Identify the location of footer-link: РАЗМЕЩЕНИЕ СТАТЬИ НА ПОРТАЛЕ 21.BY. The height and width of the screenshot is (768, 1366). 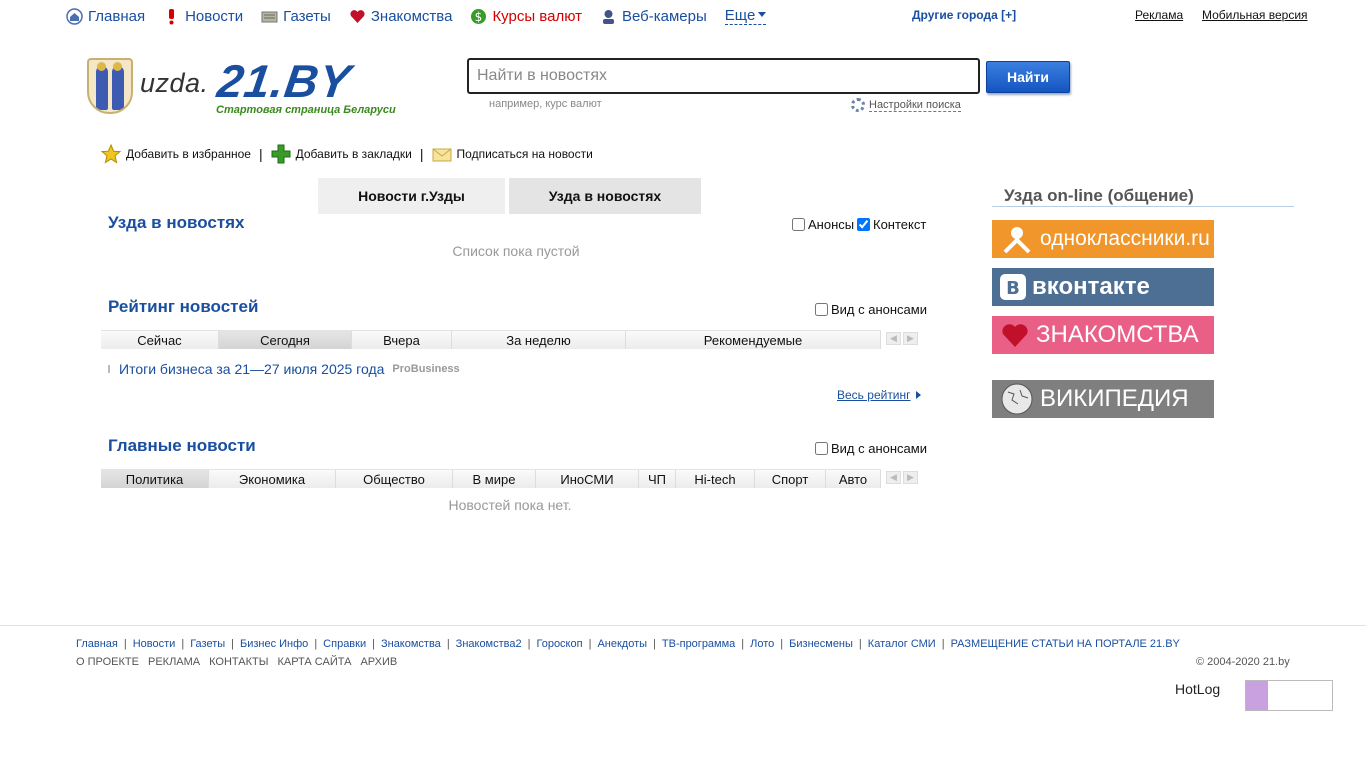
(1065, 644).